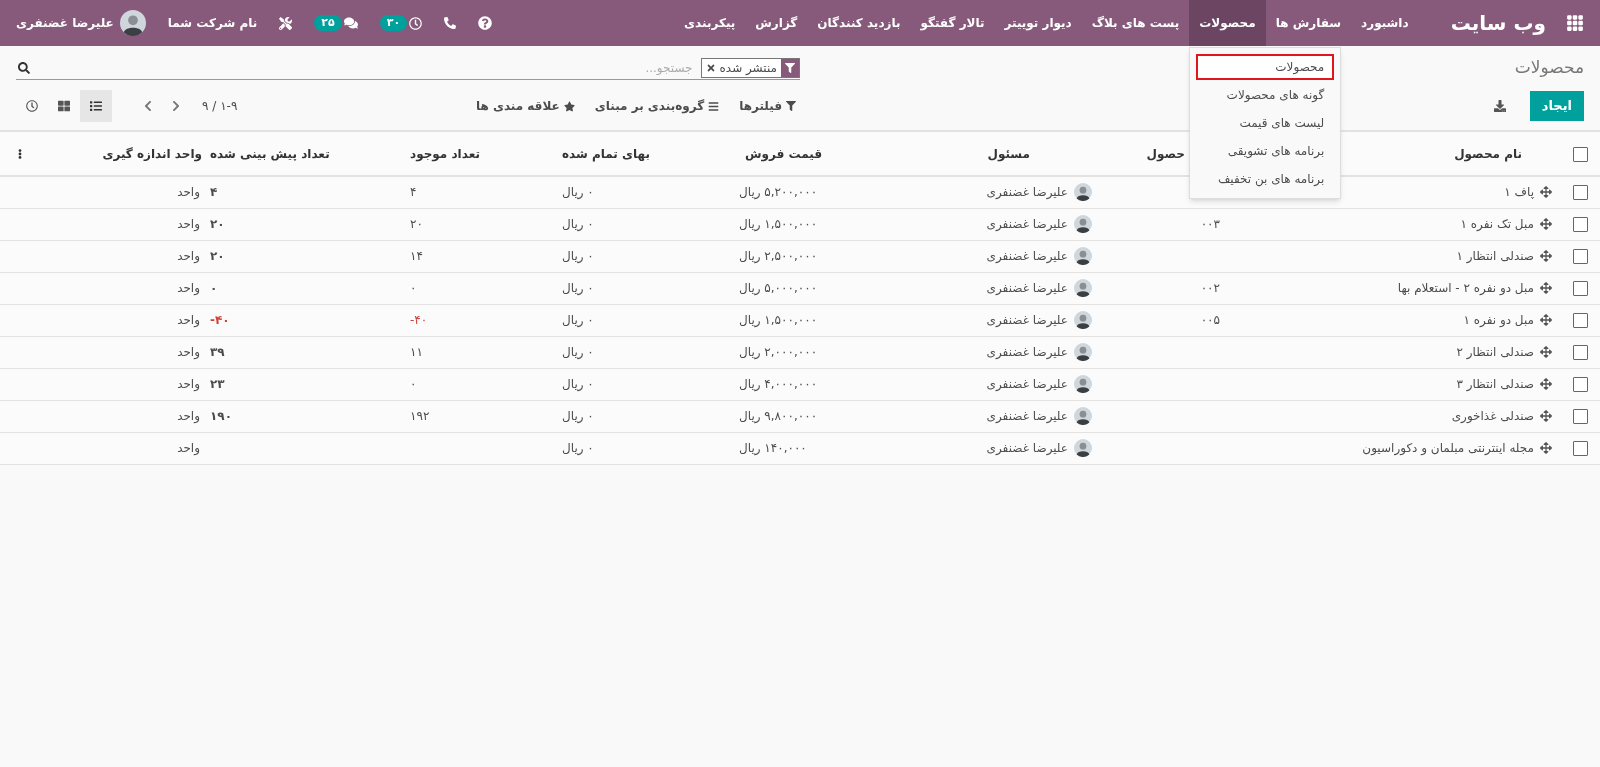 This screenshot has width=1600, height=767. Describe the element at coordinates (176, 106) in the screenshot. I see `next-page-icon` at that location.